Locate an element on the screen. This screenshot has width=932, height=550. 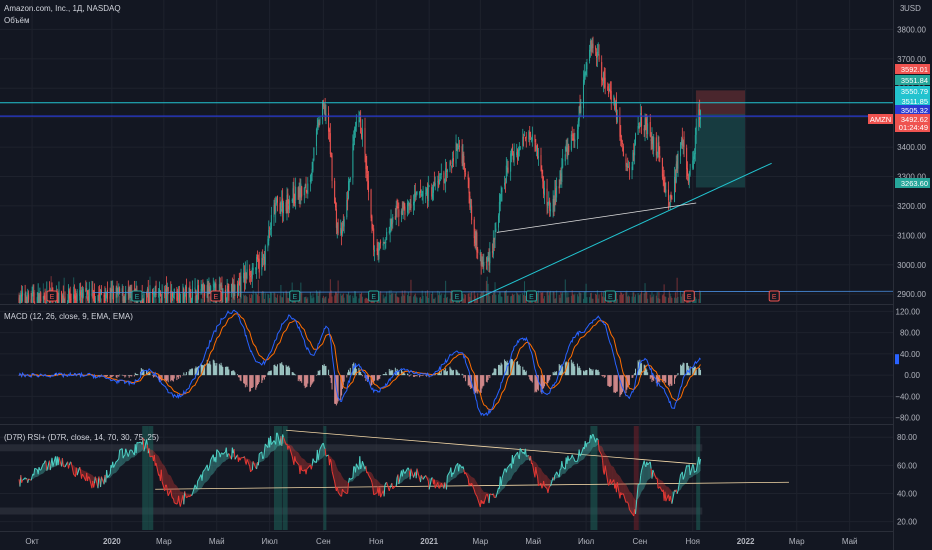
currency-label: USD is located at coordinates (912, 8).